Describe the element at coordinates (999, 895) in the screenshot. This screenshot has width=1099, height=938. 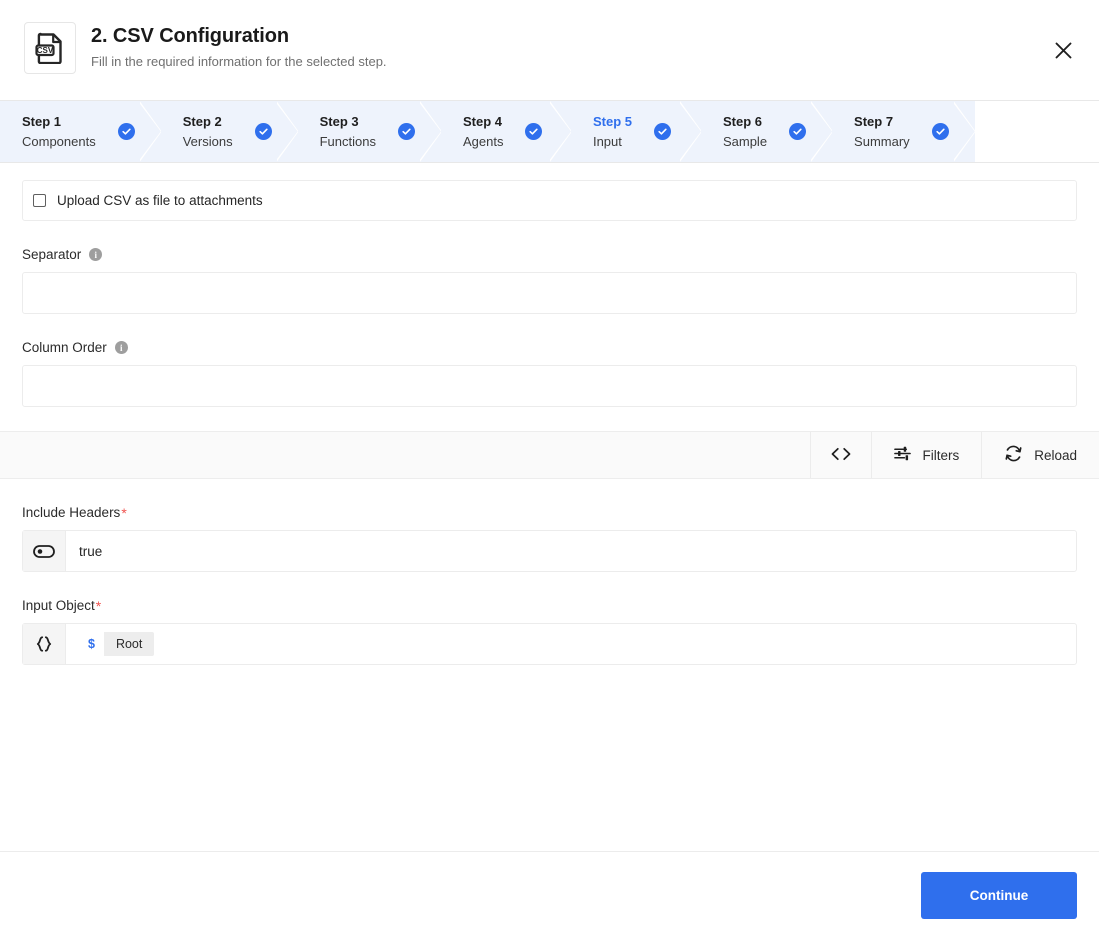
I see `continue-button: Continue` at that location.